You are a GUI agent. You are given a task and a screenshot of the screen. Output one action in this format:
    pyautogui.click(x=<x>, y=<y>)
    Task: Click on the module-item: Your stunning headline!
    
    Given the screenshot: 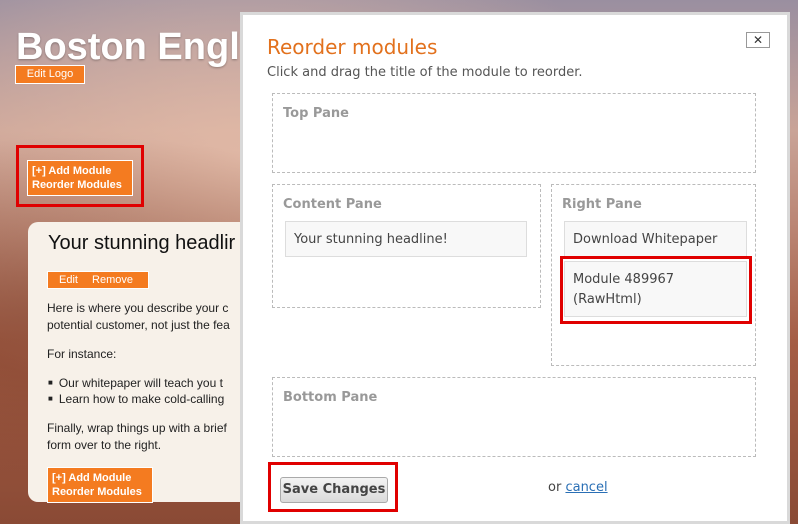 What is the action you would take?
    pyautogui.click(x=406, y=239)
    